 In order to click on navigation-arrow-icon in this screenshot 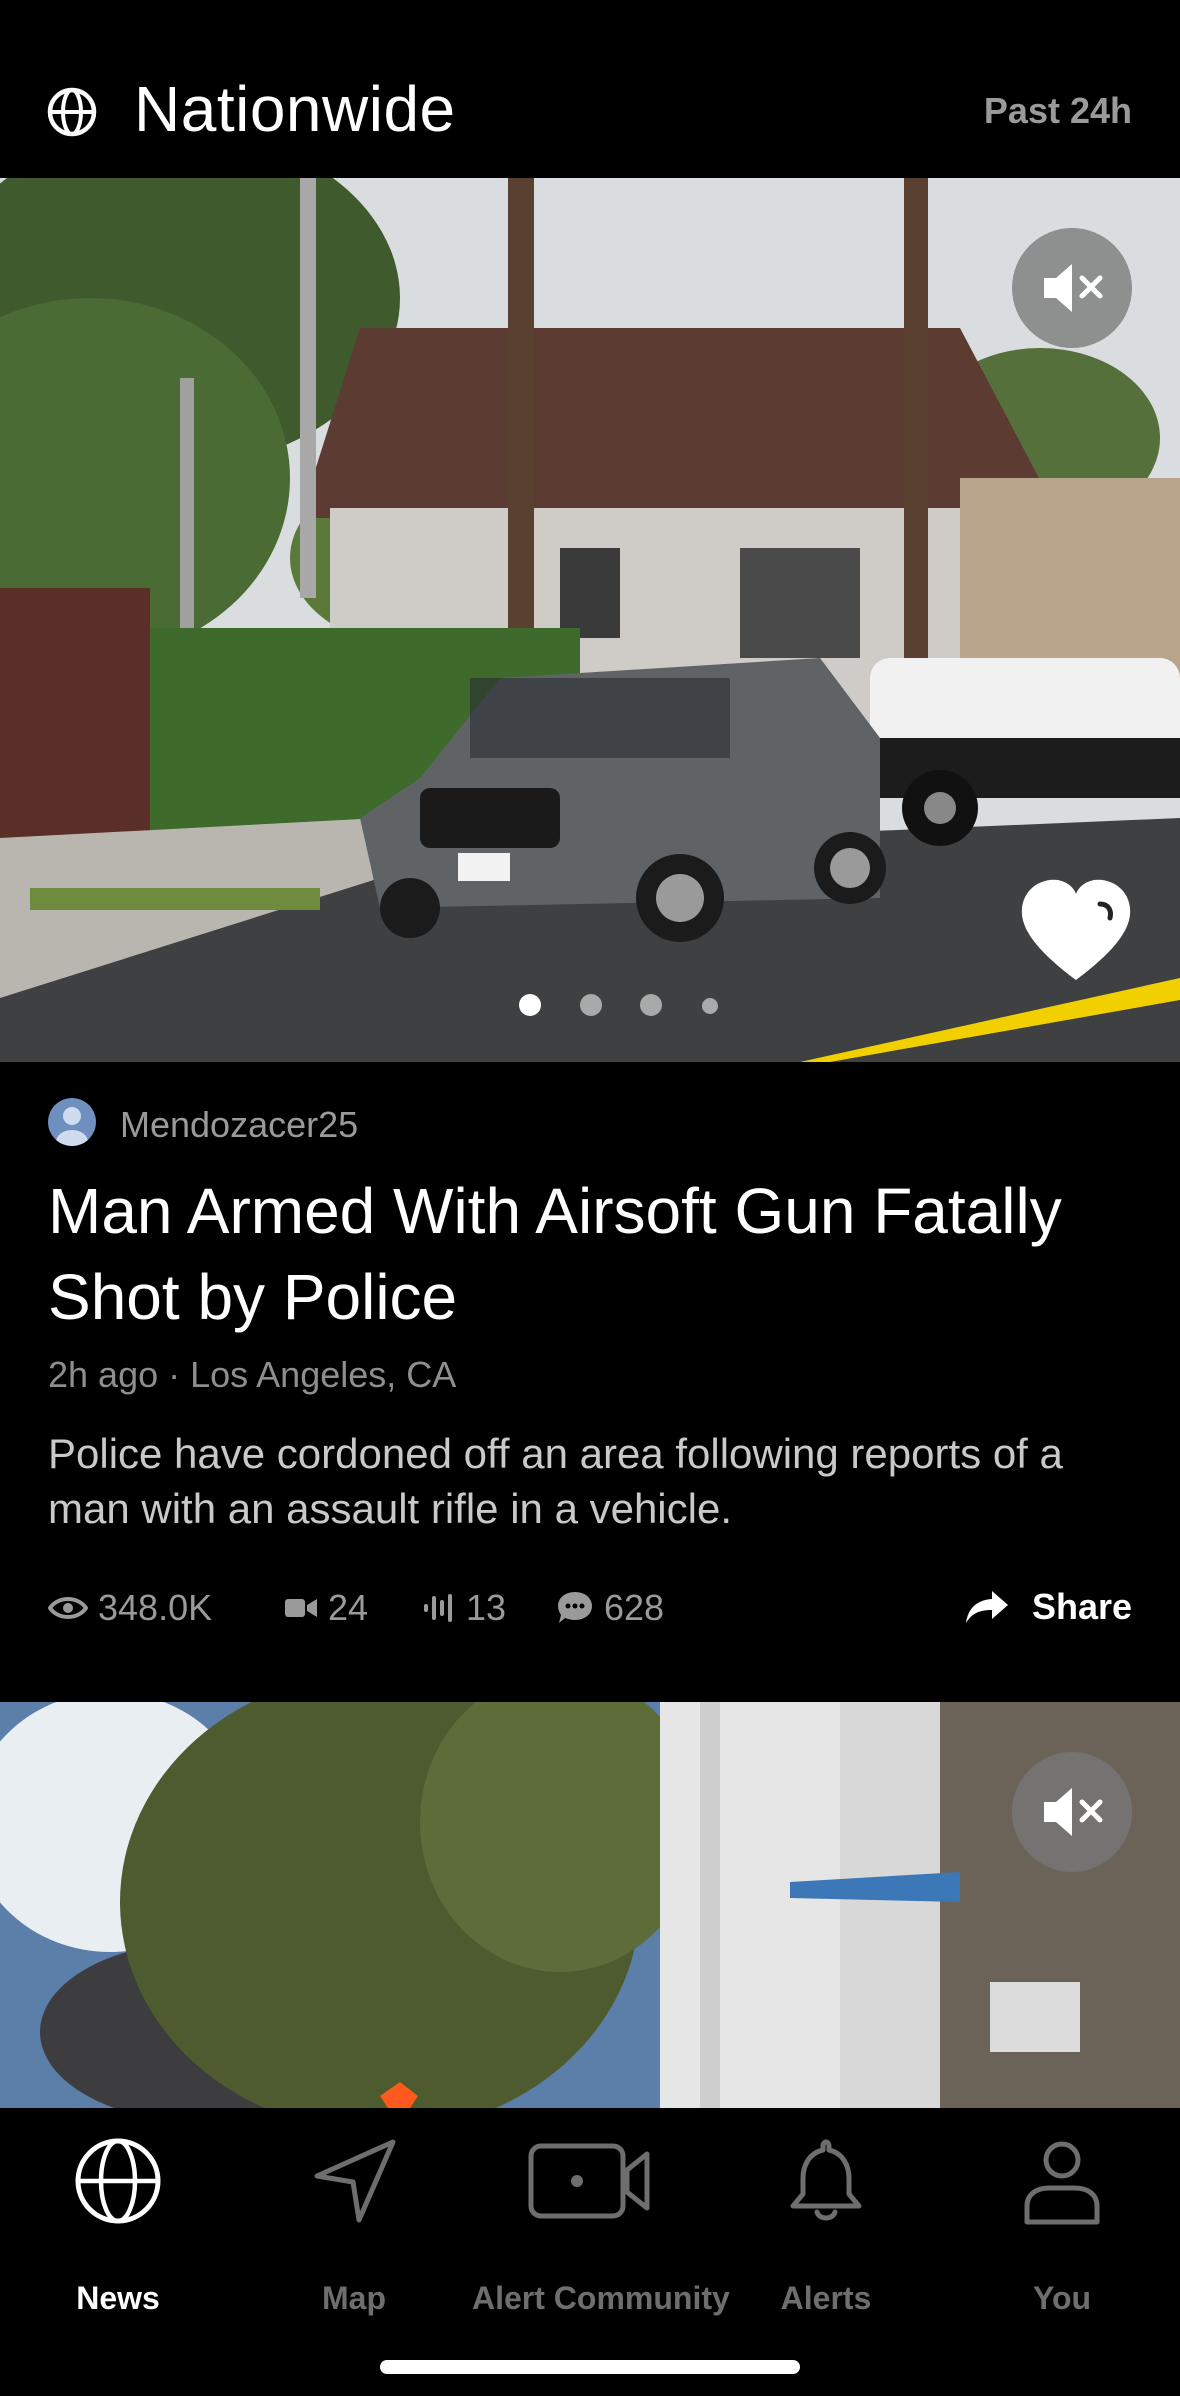, I will do `click(355, 2181)`.